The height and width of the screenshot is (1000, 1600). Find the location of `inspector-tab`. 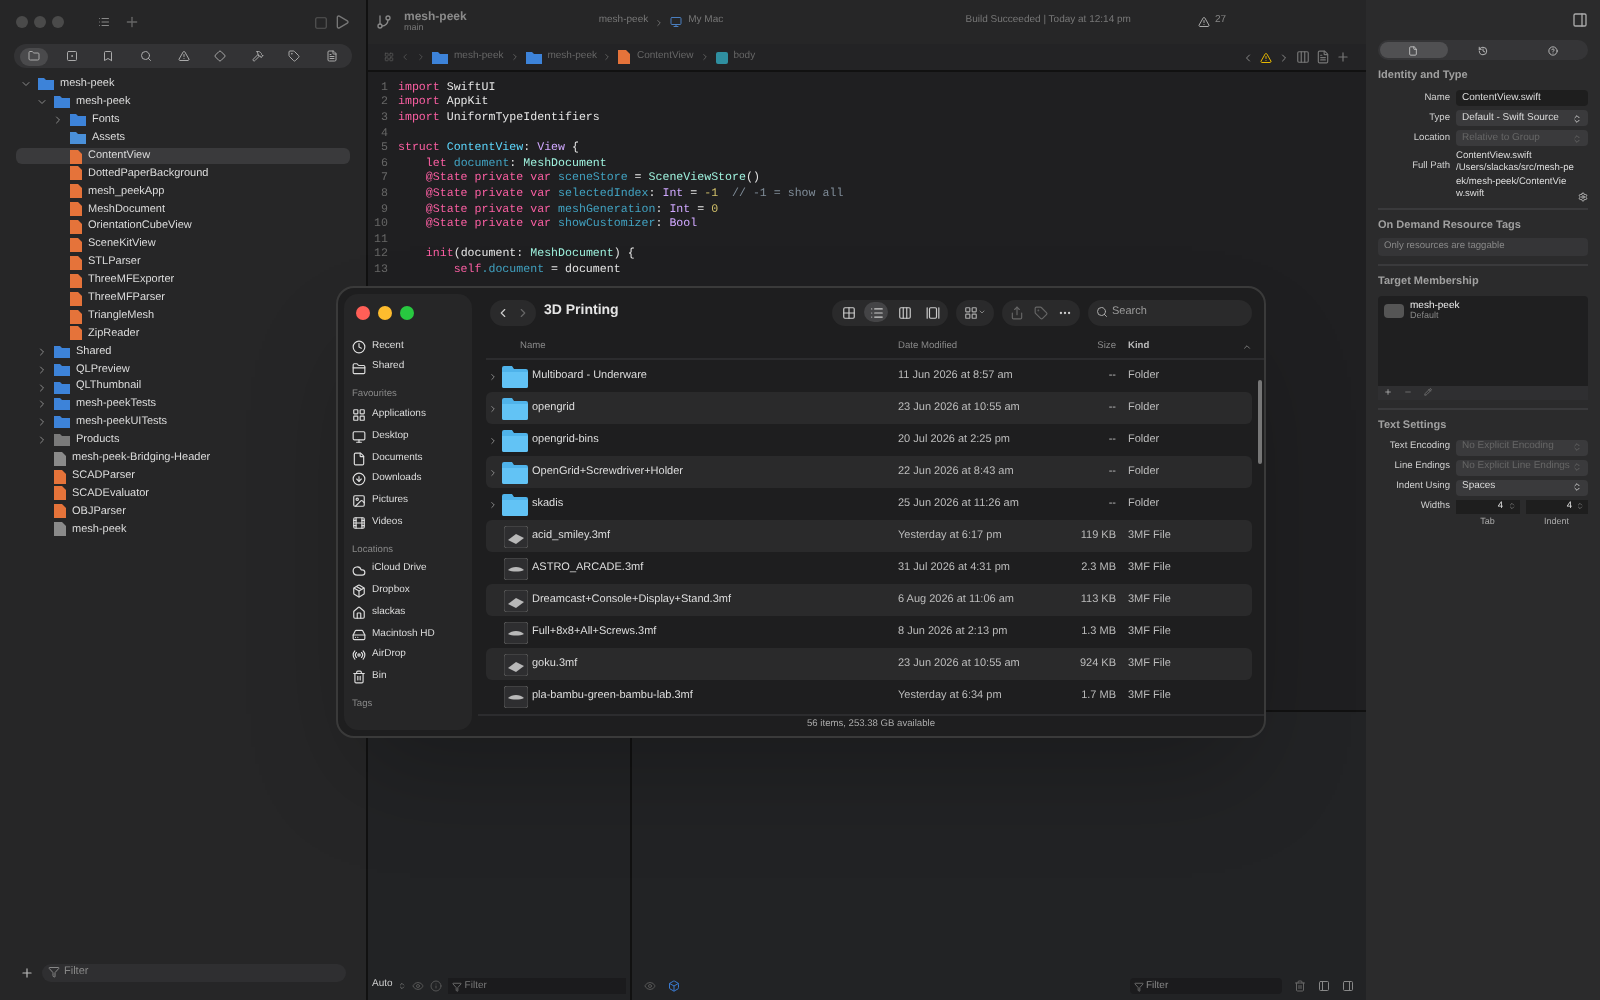

inspector-tab is located at coordinates (1413, 50).